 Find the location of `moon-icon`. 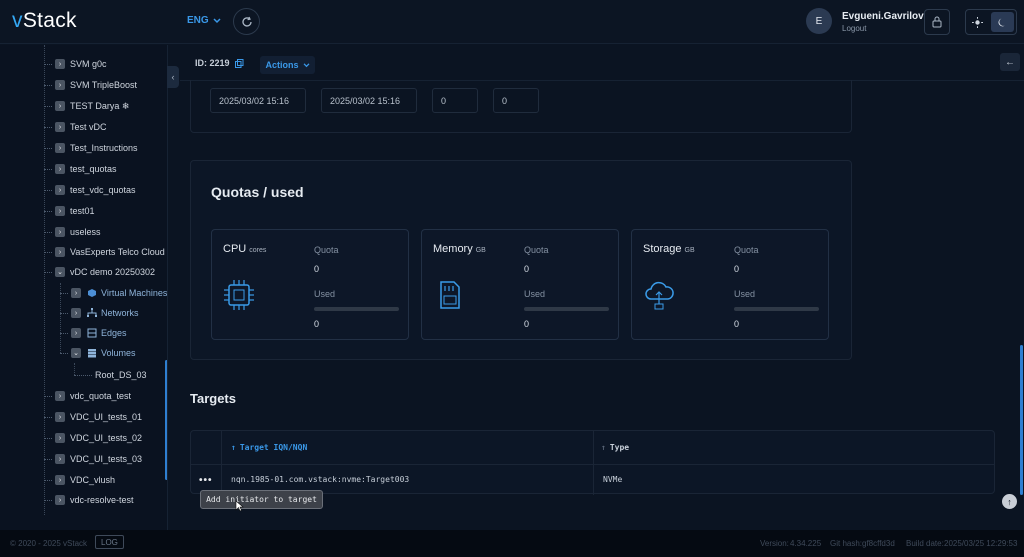

moon-icon is located at coordinates (1002, 22).